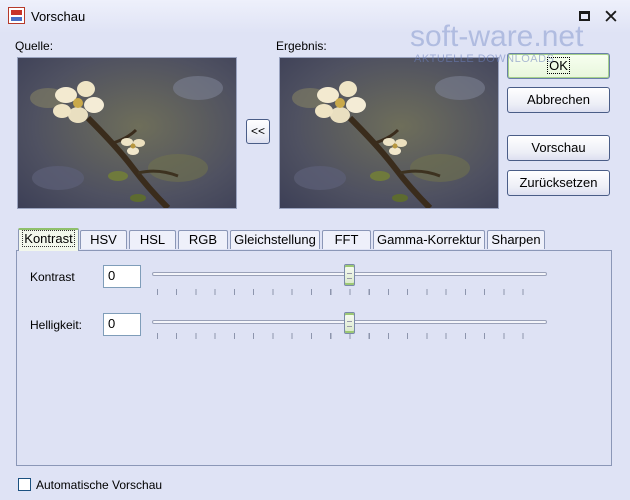  What do you see at coordinates (516, 239) in the screenshot?
I see `tab-sharpen: Sharpen` at bounding box center [516, 239].